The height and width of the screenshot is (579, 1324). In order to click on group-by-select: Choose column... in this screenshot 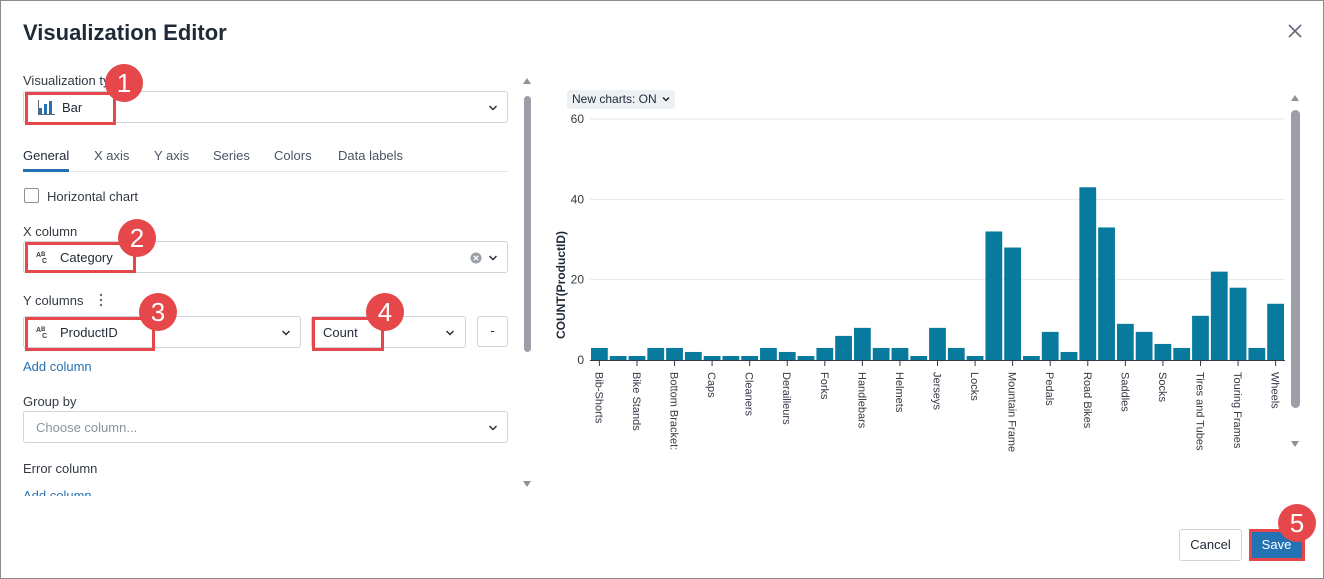, I will do `click(265, 427)`.